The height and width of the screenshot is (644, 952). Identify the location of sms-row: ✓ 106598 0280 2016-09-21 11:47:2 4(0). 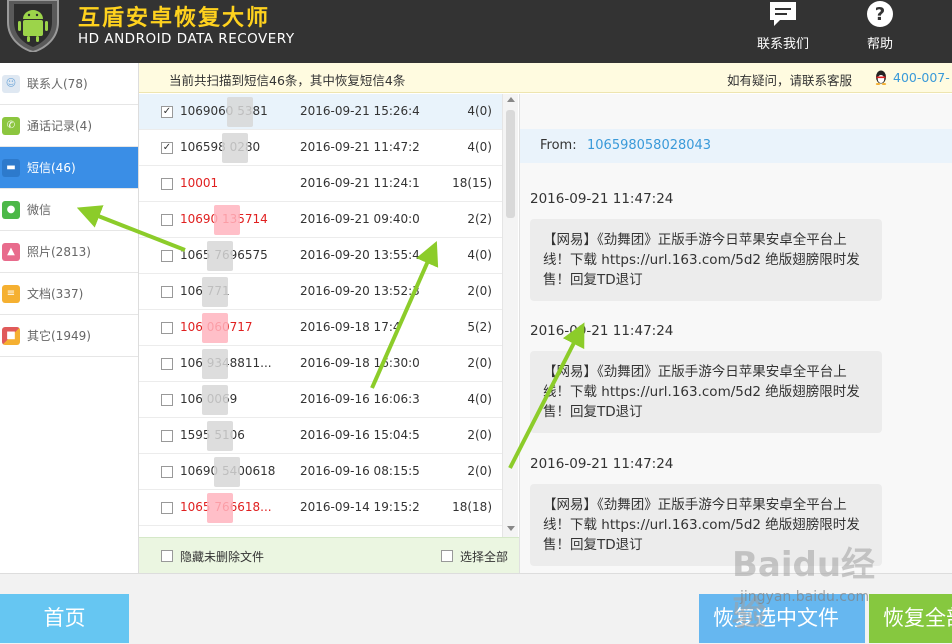
(320, 148).